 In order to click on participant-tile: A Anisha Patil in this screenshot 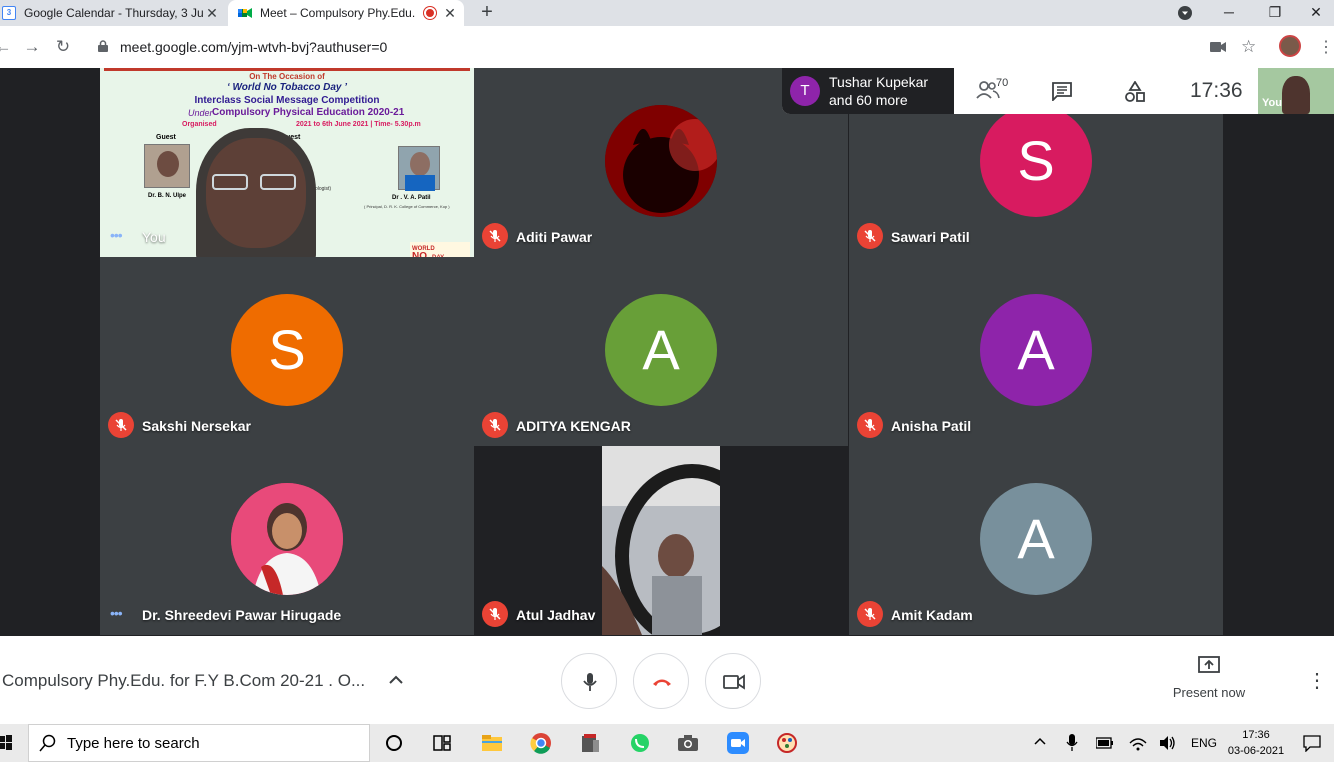, I will do `click(1036, 351)`.